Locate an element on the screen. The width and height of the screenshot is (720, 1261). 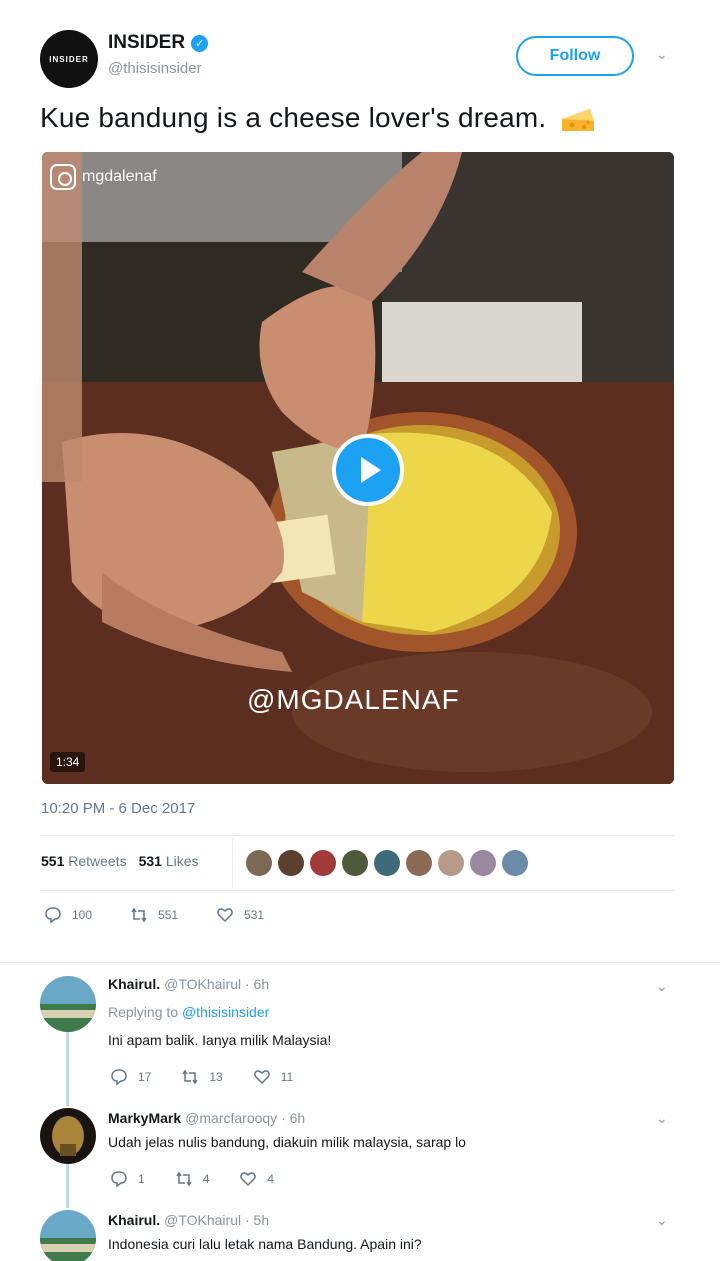
retweet-action: 13 is located at coordinates (202, 1077).